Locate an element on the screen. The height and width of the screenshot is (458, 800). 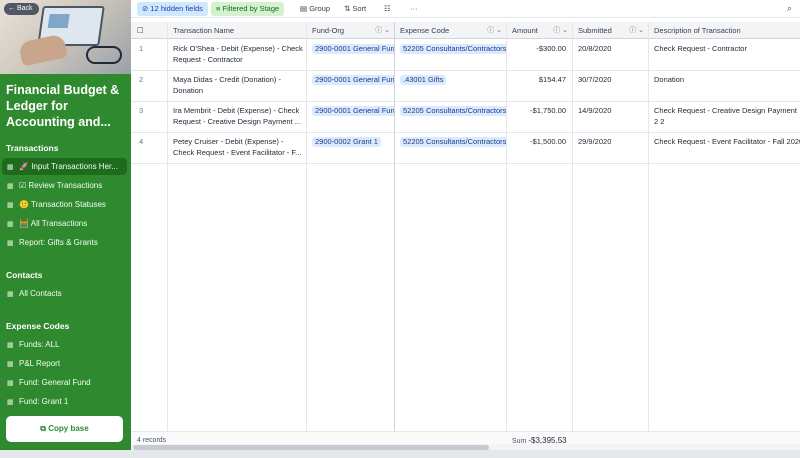
header-label: Description of Transaction is located at coordinates (697, 30).